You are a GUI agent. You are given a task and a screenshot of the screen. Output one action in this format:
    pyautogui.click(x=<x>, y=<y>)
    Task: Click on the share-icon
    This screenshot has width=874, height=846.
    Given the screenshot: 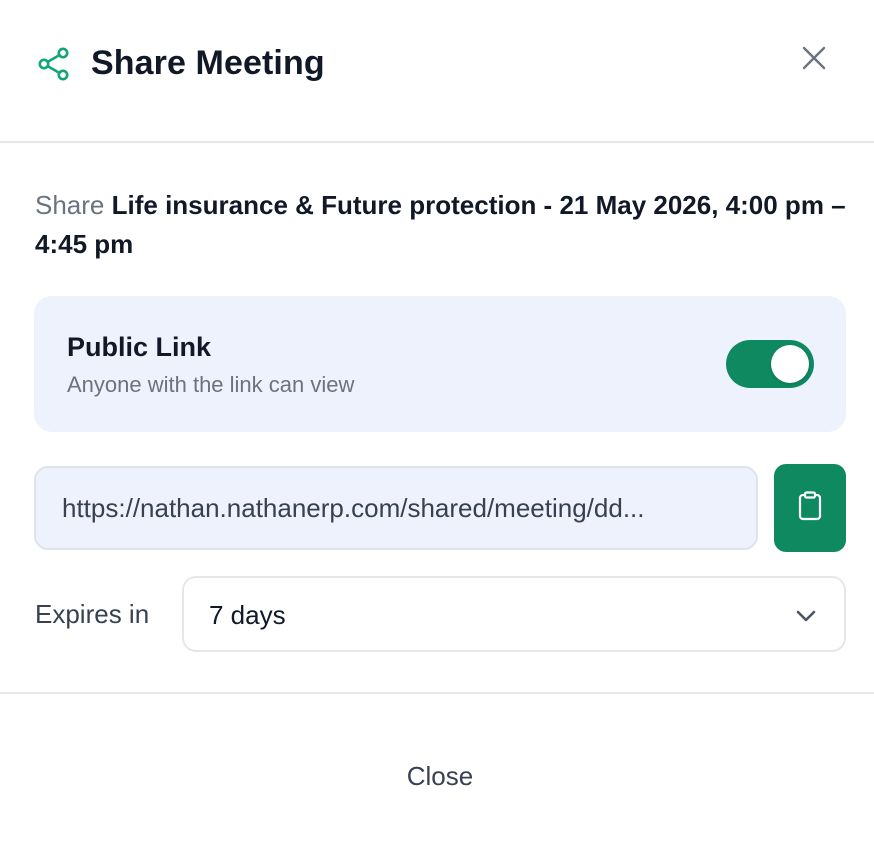 What is the action you would take?
    pyautogui.click(x=54, y=64)
    